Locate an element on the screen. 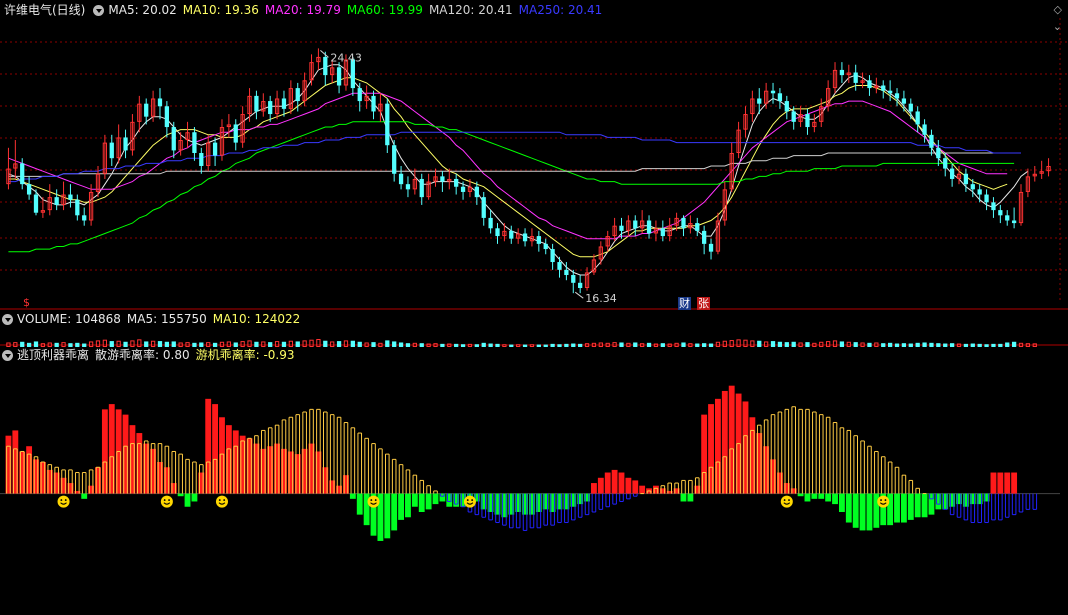 Image resolution: width=1068 pixels, height=615 pixels. ma10-label: MA10: 19.36 is located at coordinates (220, 10).